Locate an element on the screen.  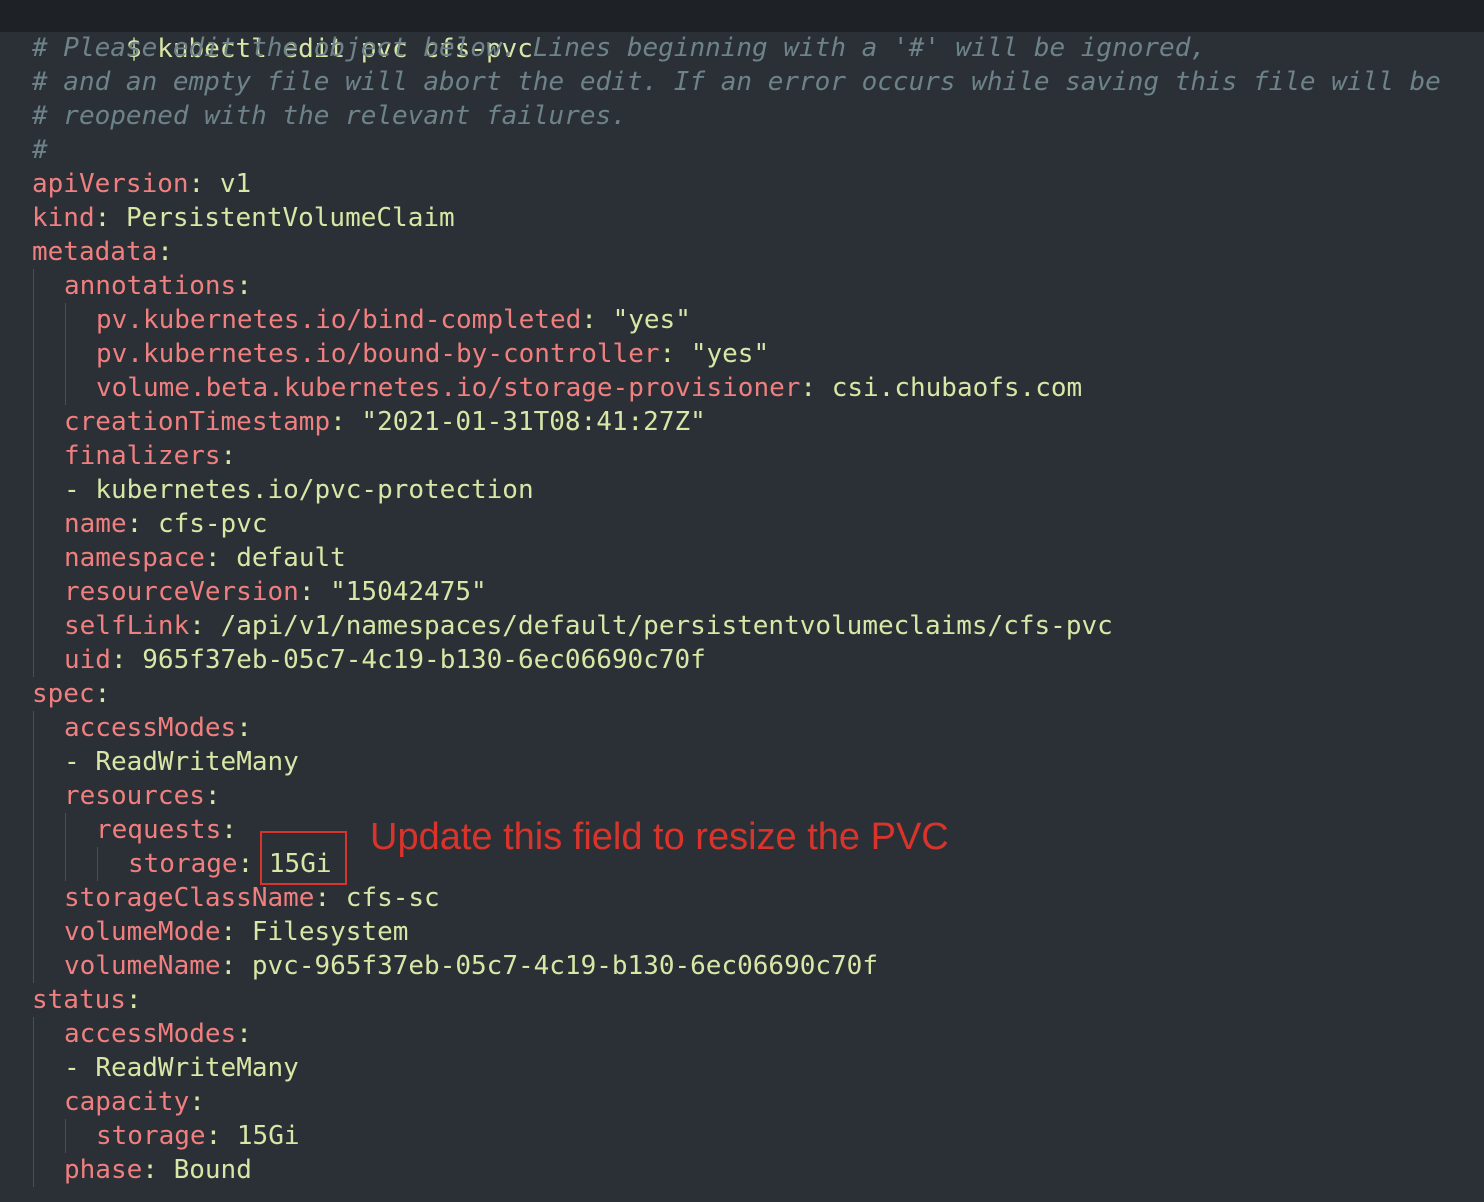
yaml-line-metadata: metadata: is located at coordinates (102, 252).